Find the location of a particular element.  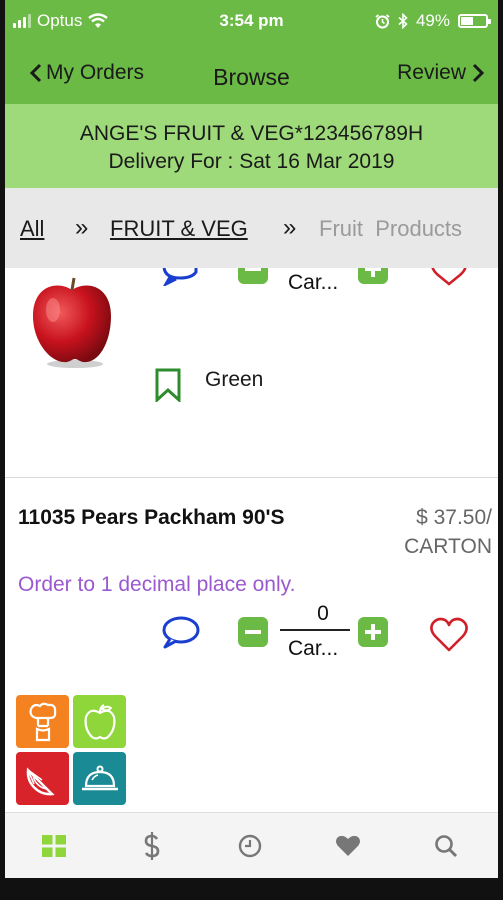

customer-name: ANGE'S FRUIT & VEG*123456789H is located at coordinates (251, 133).